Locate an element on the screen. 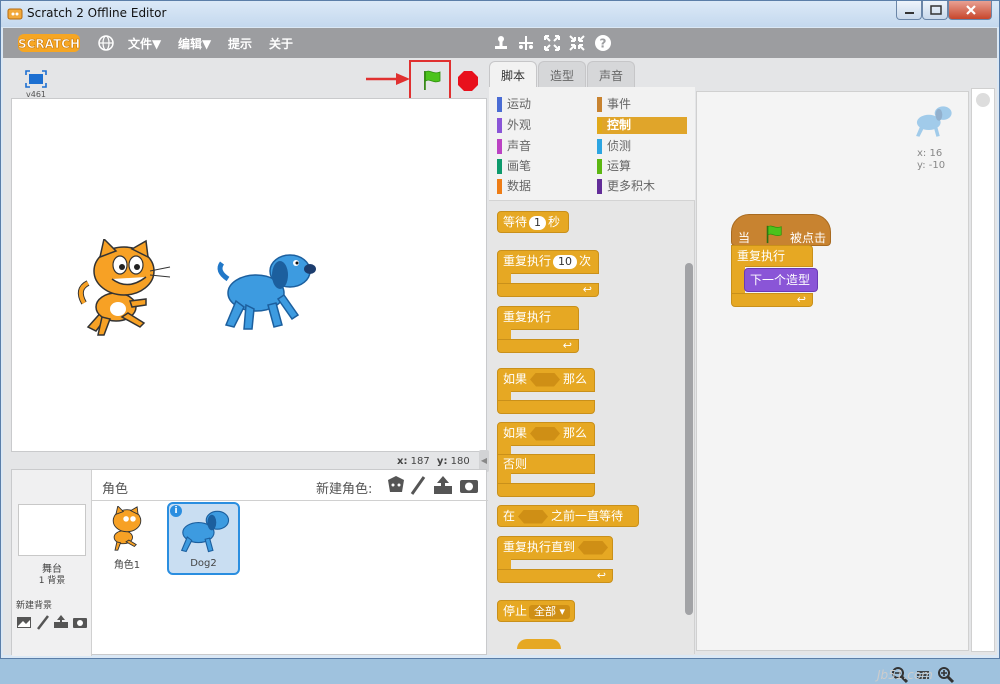 This screenshot has height=684, width=1000. stage-thumbnail is located at coordinates (52, 530).